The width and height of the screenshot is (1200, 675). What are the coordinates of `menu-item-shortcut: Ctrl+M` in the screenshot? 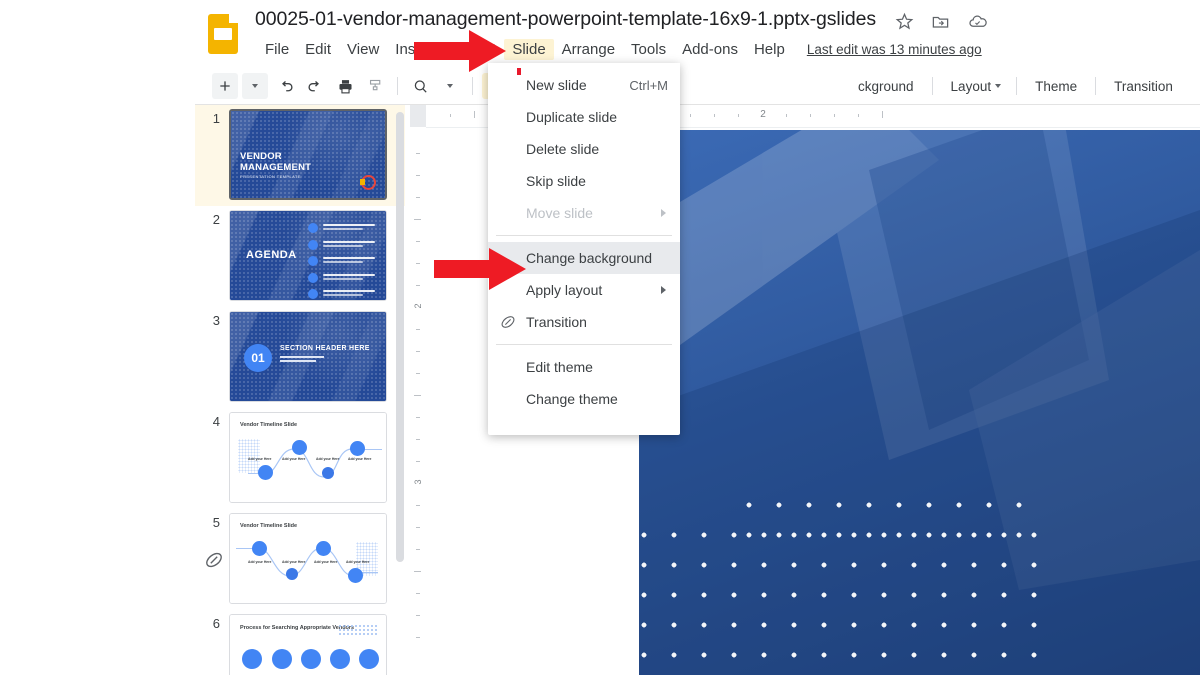 It's located at (648, 85).